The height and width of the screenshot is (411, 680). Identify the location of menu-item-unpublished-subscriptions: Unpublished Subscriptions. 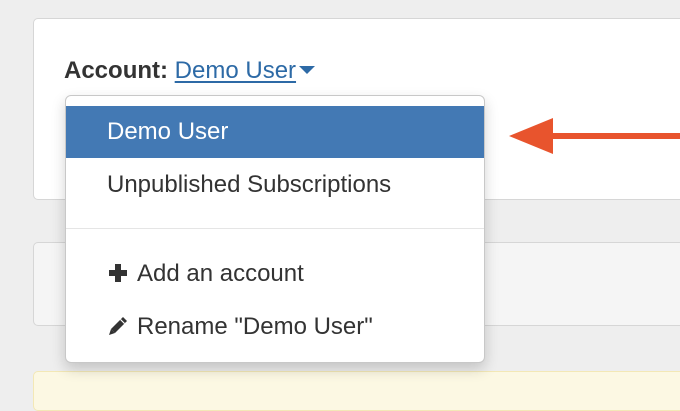
(275, 185).